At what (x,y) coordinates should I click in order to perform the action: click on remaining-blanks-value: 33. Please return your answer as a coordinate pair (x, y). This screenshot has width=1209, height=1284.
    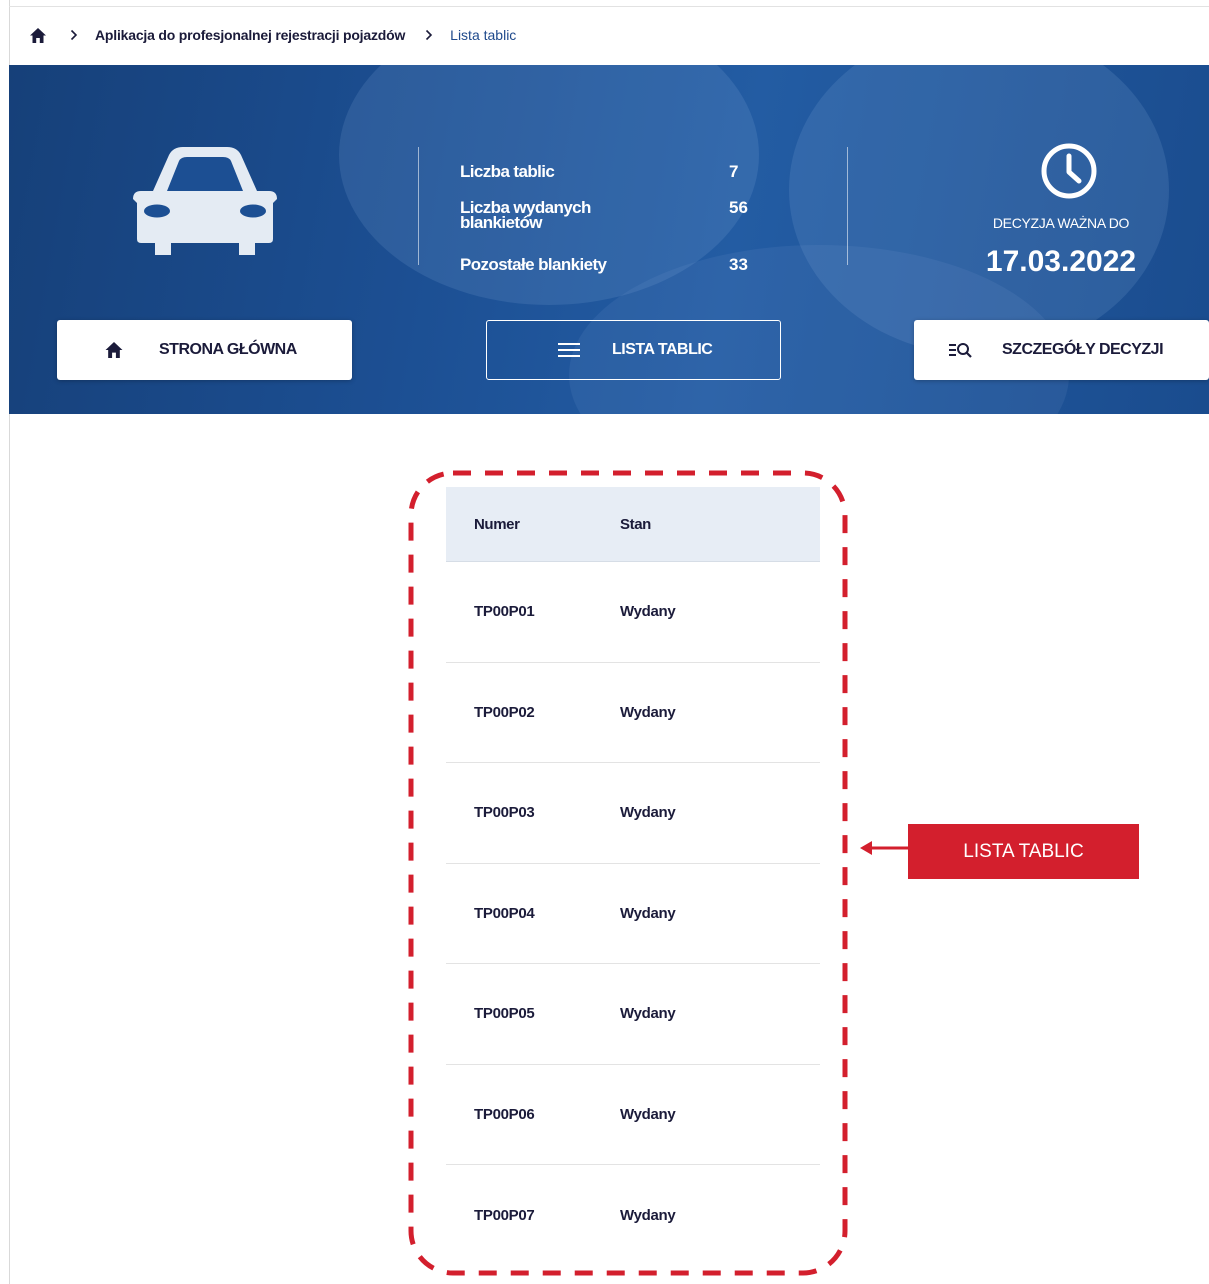
    Looking at the image, I should click on (738, 264).